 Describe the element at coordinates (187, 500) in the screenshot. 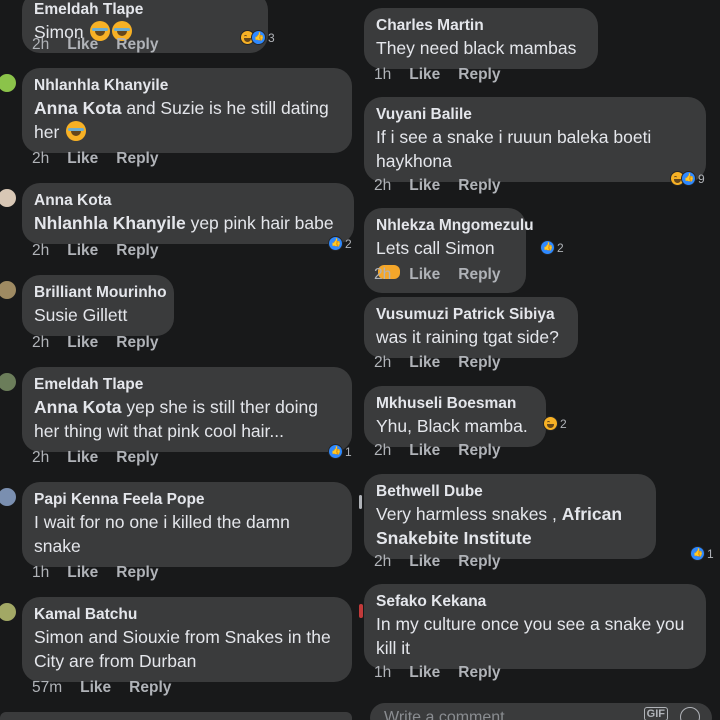

I see `comment-author: Papi Kenna Feela Pope` at that location.